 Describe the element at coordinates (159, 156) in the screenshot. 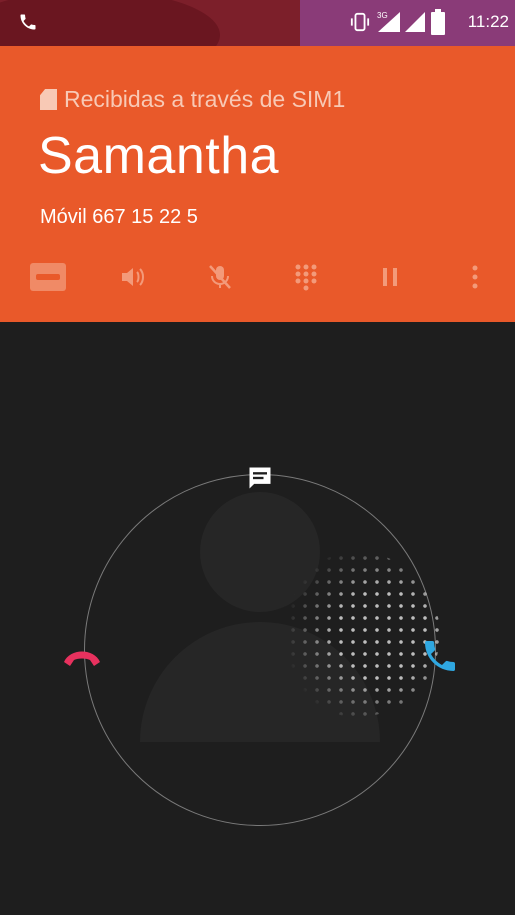

I see `caller-name: Samantha` at that location.